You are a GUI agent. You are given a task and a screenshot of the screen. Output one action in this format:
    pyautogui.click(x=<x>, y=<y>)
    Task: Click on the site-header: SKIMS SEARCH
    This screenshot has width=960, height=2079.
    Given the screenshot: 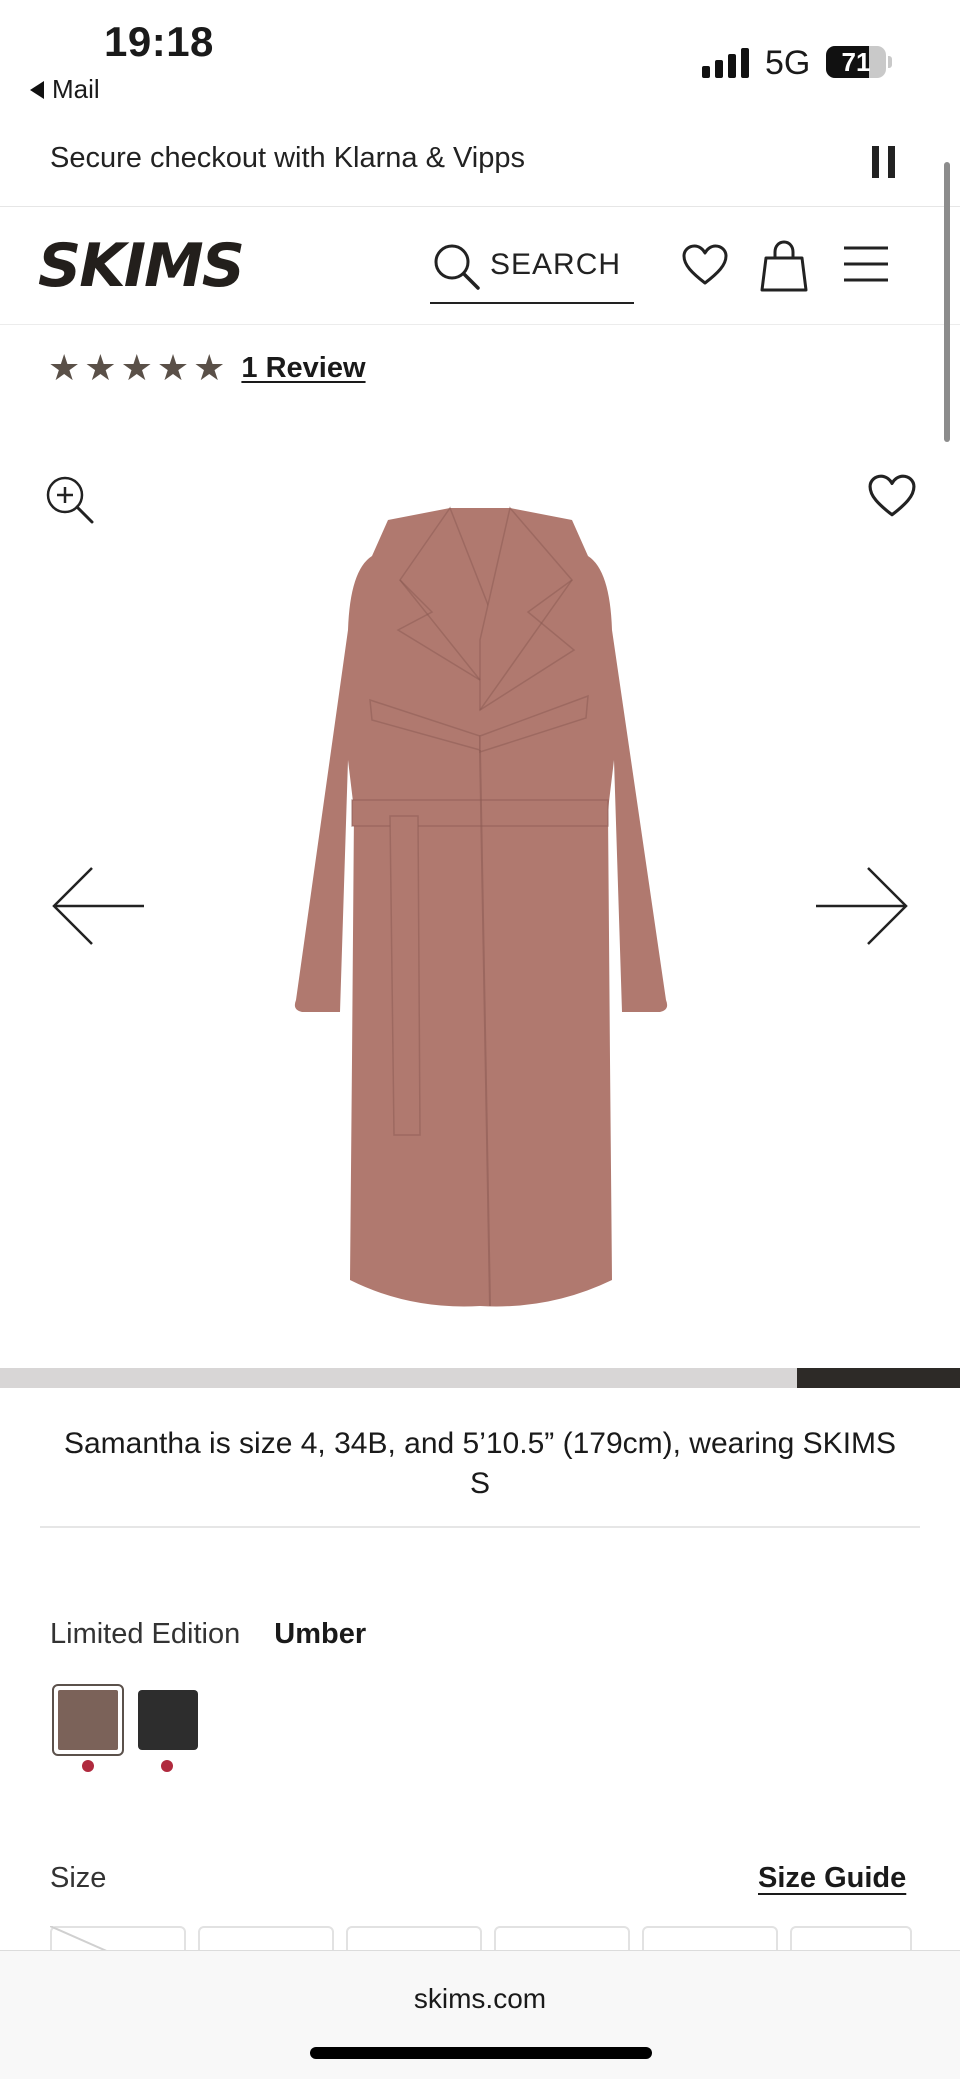 What is the action you would take?
    pyautogui.click(x=480, y=265)
    